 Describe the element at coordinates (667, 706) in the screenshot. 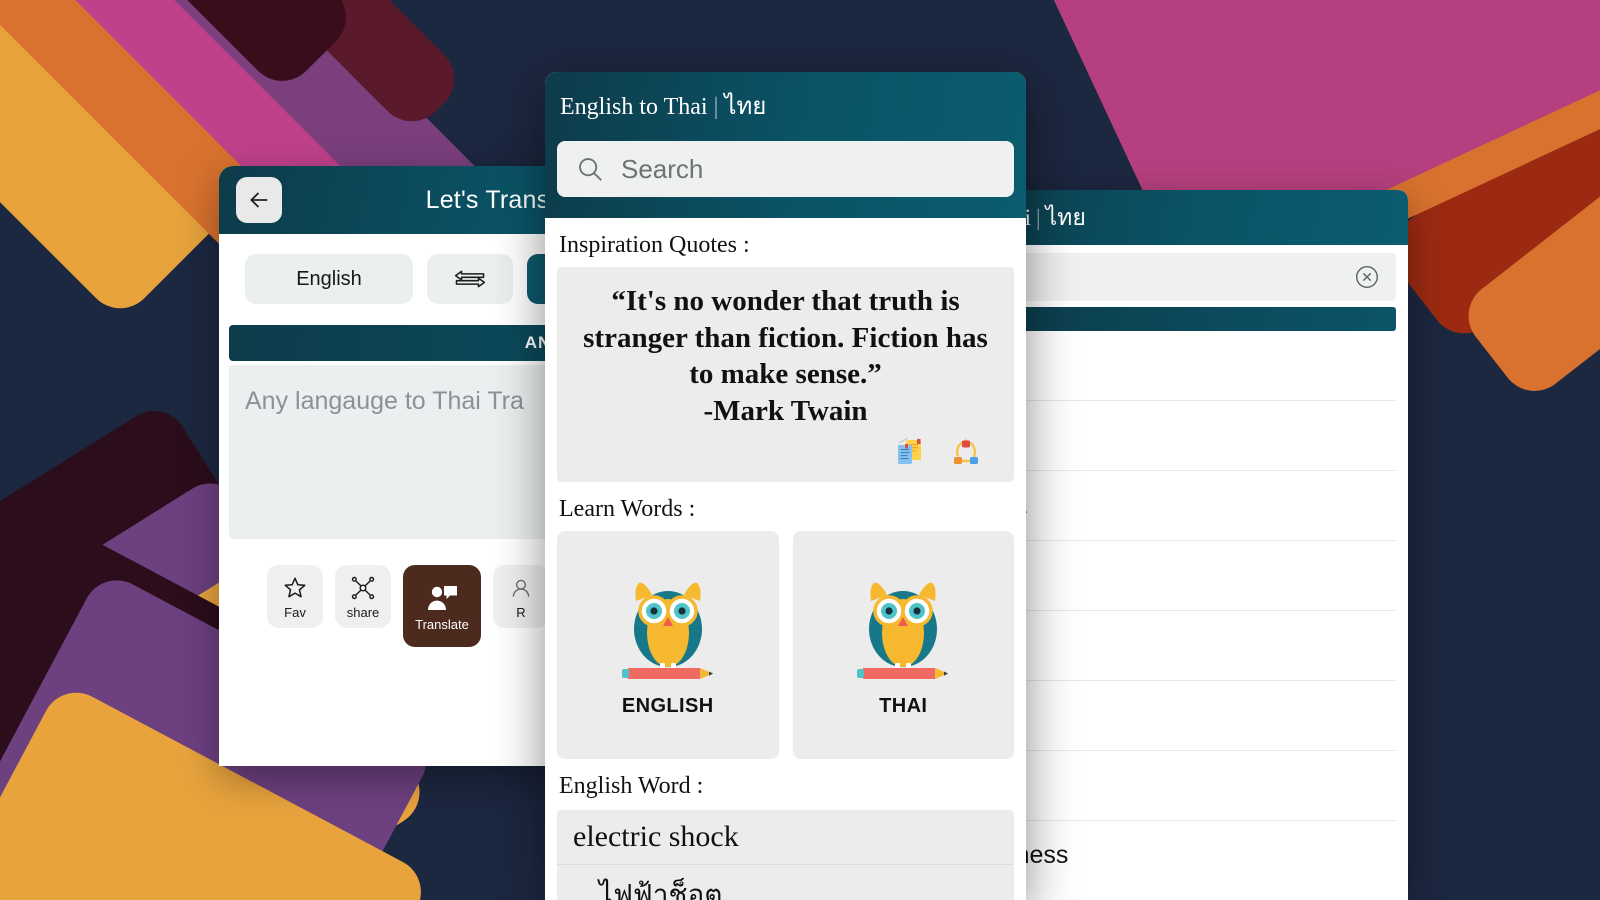

I see `learn-card-label: ENGLISH` at that location.